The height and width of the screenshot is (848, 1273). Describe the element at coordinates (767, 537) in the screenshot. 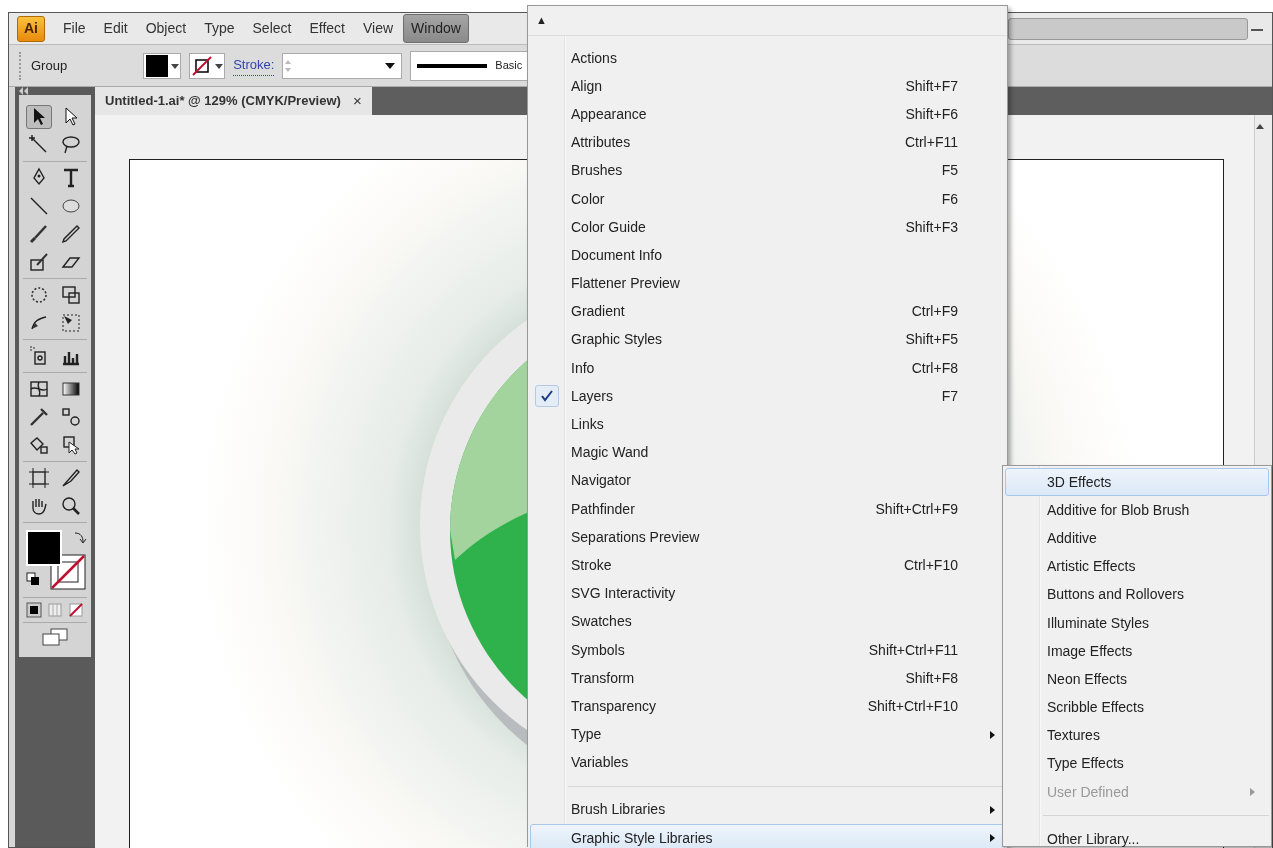

I see `menu-item: Separations Preview` at that location.